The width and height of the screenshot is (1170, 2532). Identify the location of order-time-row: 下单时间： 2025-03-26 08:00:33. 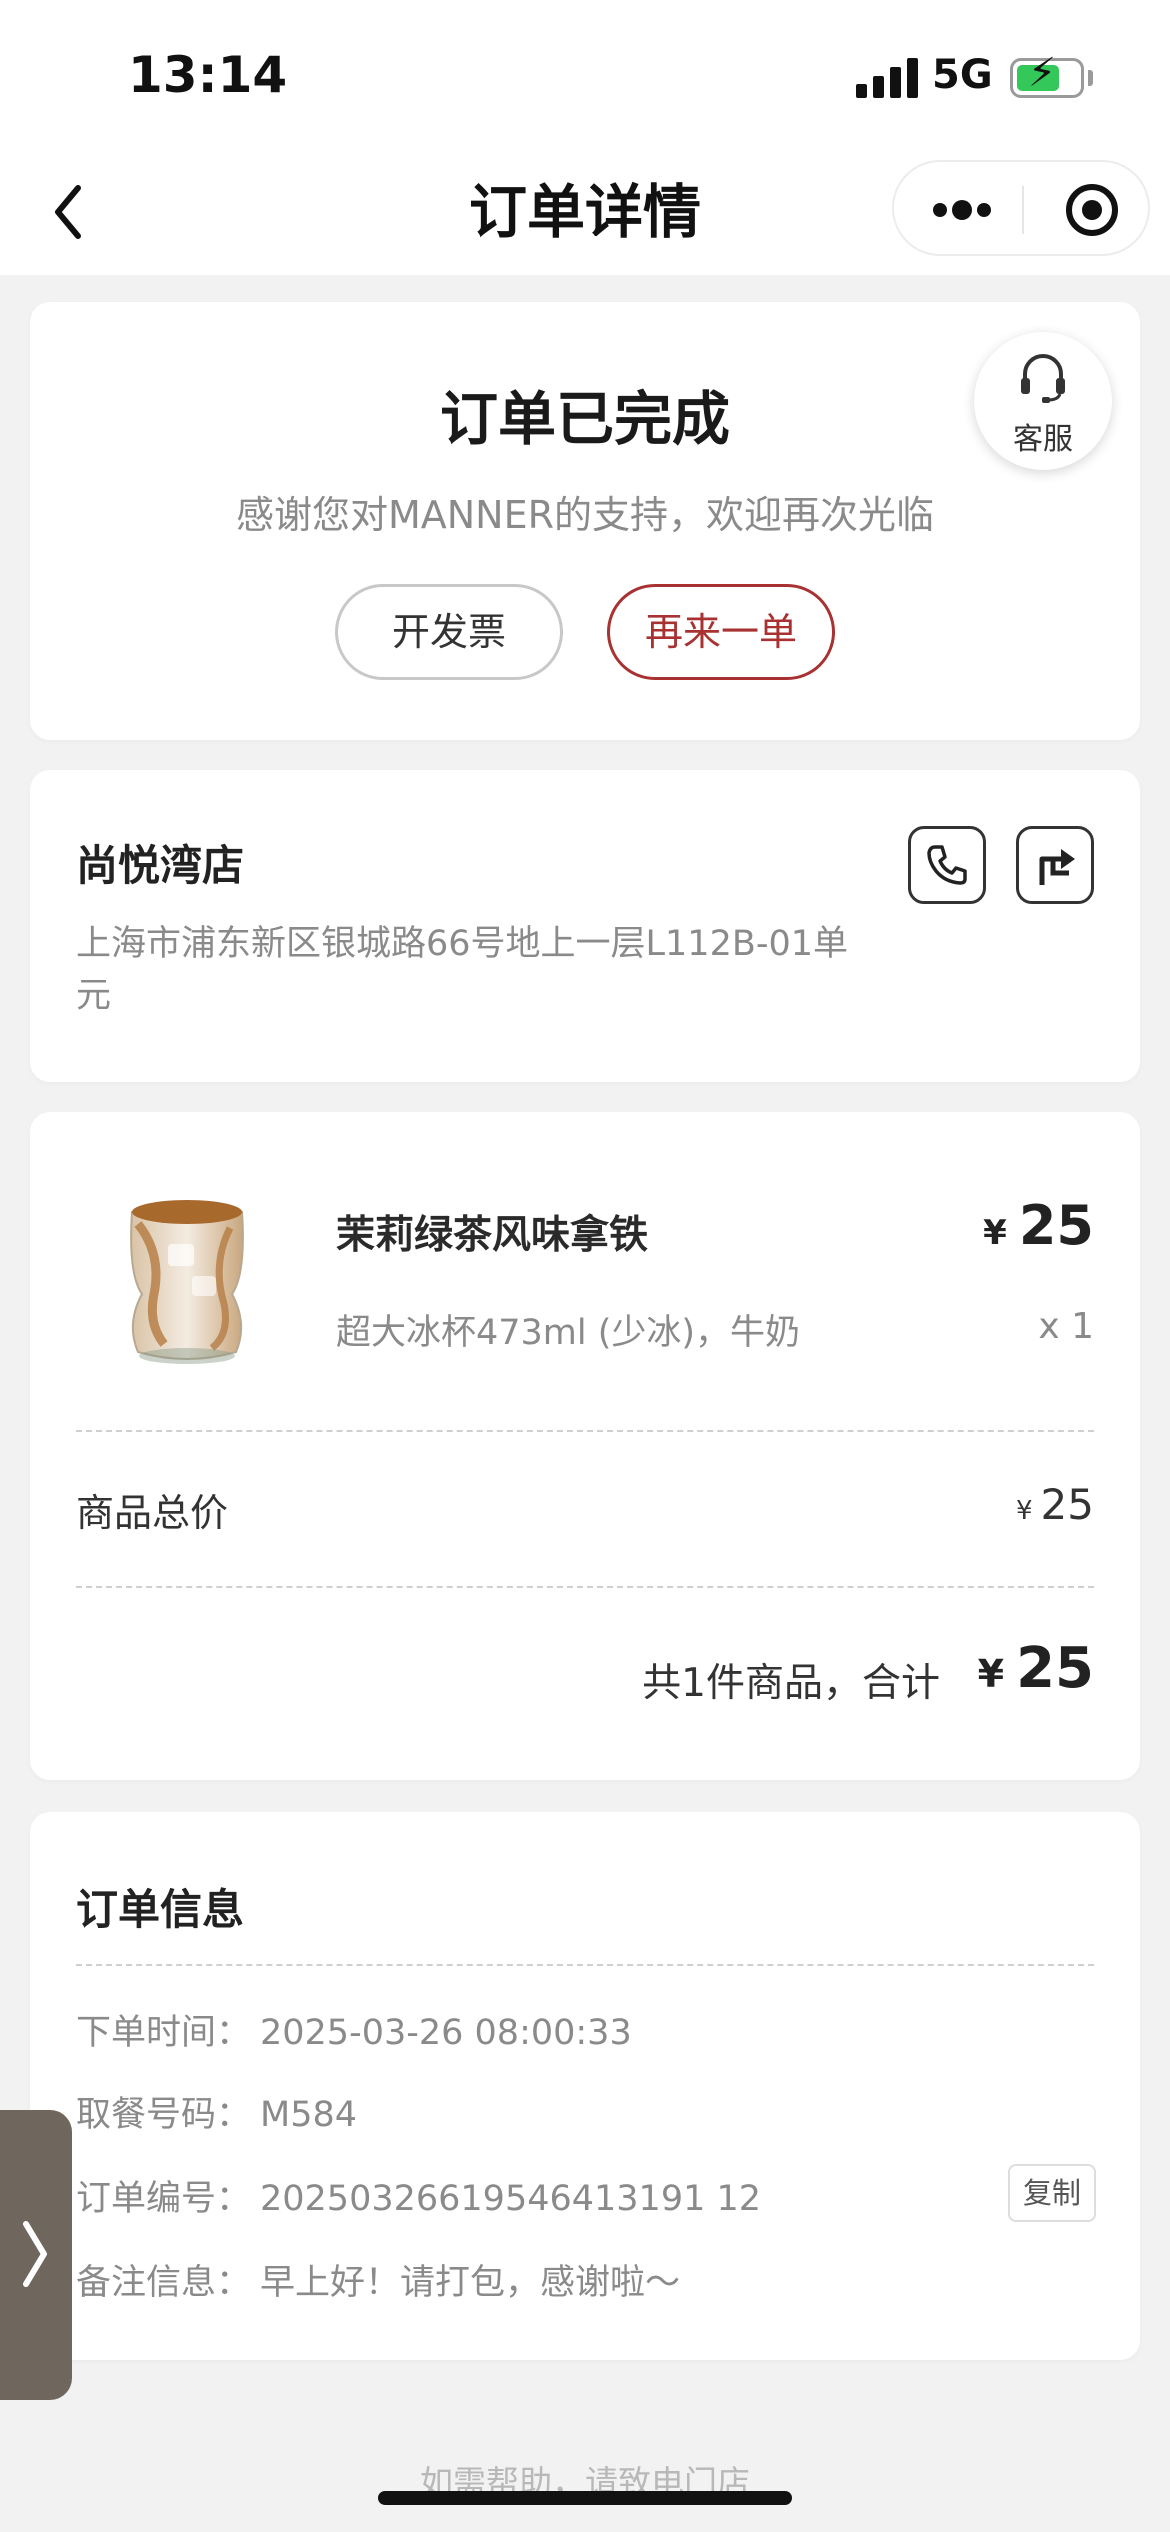
(354, 2029).